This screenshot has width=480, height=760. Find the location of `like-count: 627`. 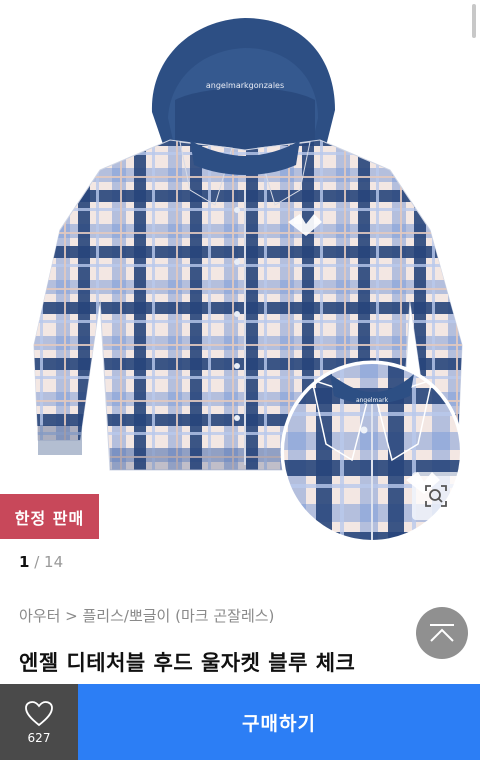

like-count: 627 is located at coordinates (39, 737).